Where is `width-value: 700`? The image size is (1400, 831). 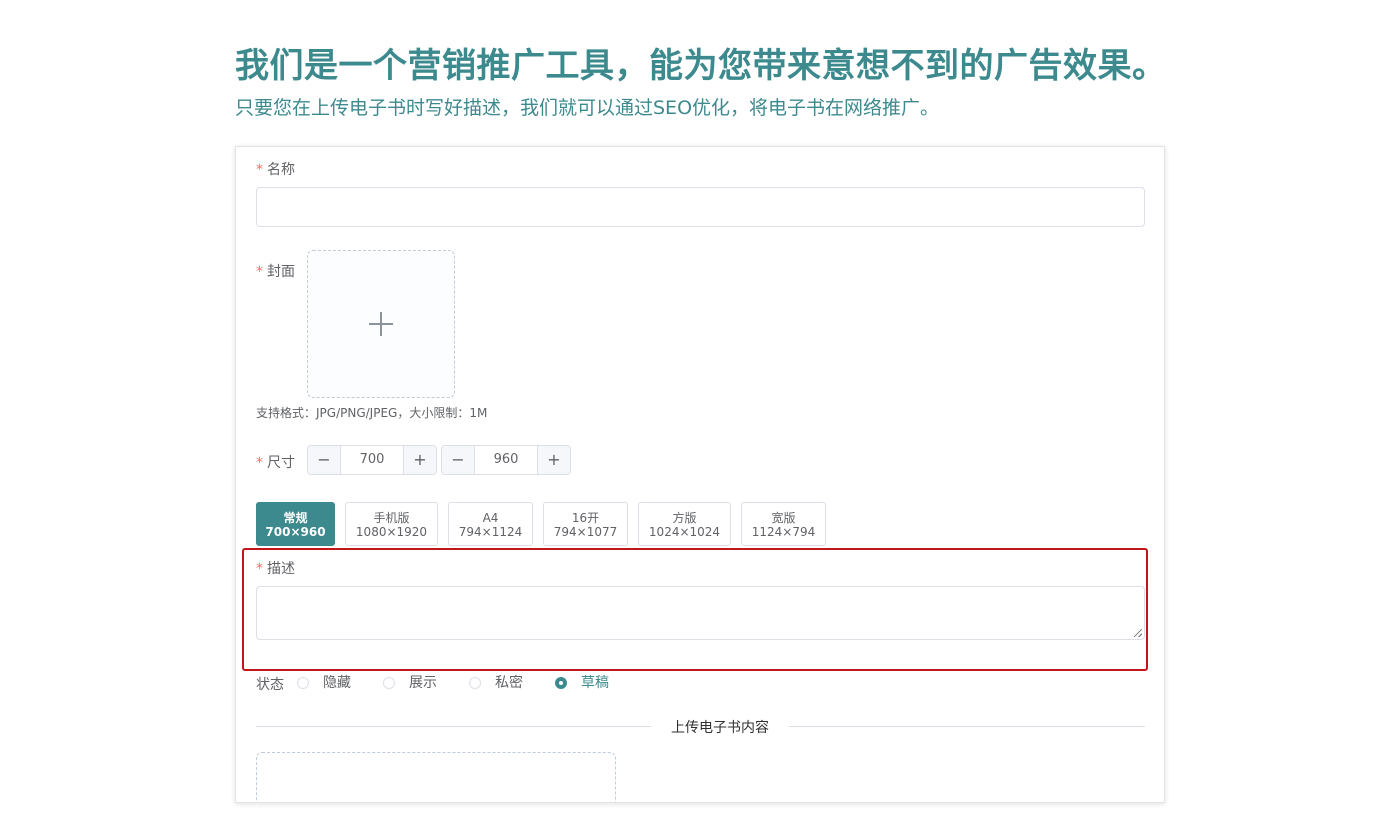
width-value: 700 is located at coordinates (372, 460).